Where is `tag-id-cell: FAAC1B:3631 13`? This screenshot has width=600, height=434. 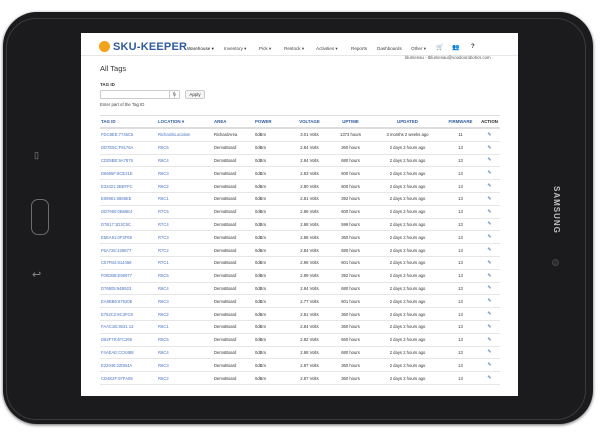 tag-id-cell: FAAC1B:3631 13 is located at coordinates (128, 327).